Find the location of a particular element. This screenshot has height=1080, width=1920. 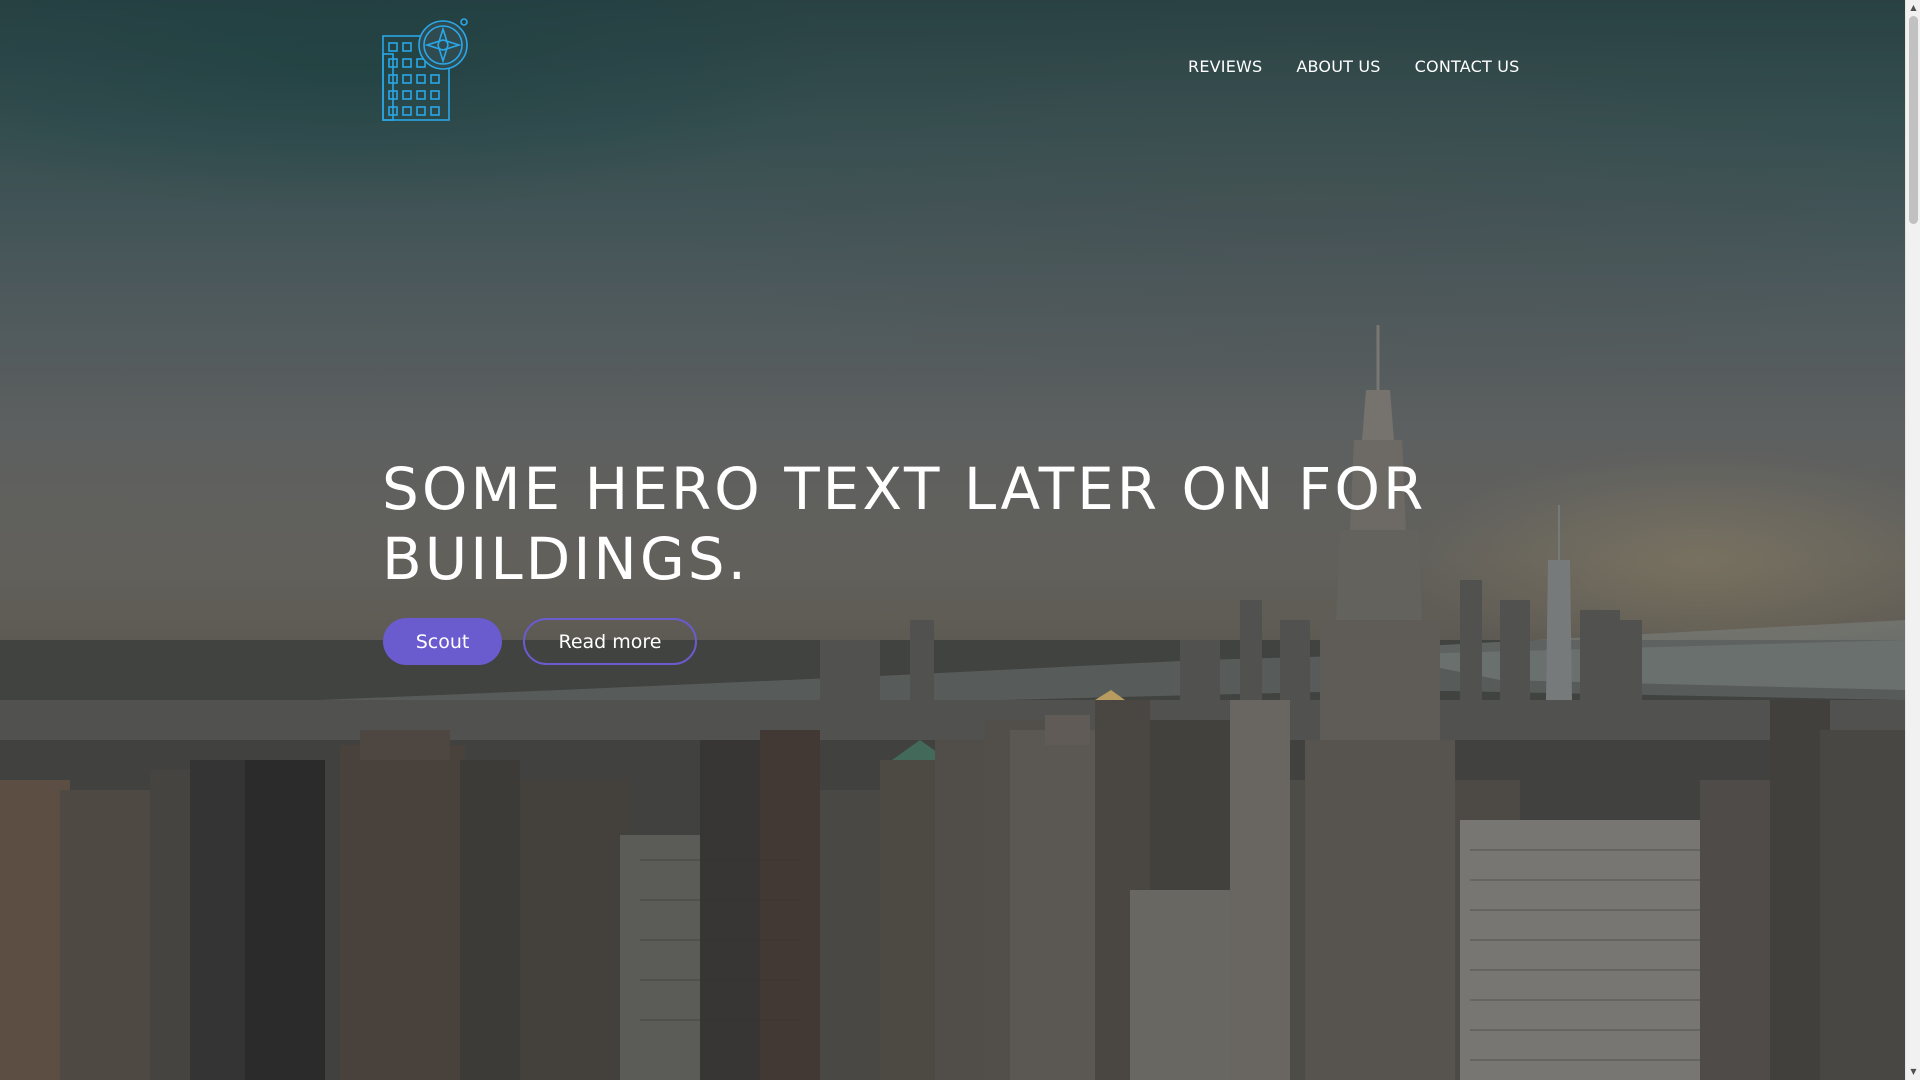

site-logo is located at coordinates (427, 70).